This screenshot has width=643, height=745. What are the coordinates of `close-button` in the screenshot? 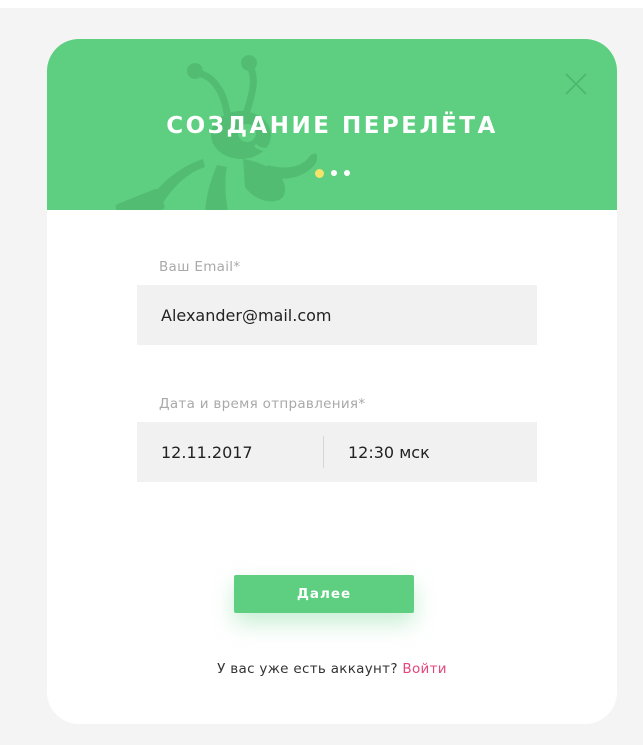 It's located at (576, 84).